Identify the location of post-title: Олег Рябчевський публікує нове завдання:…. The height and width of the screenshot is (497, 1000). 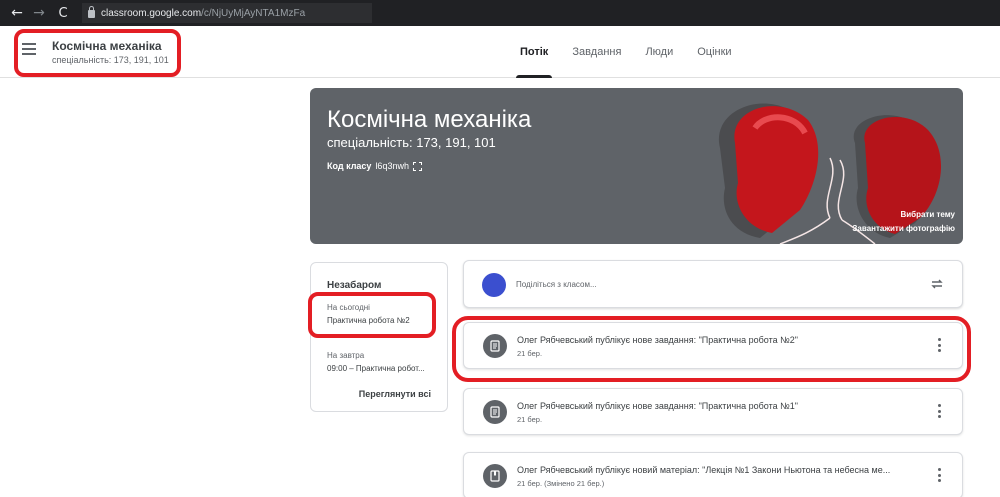
(717, 406).